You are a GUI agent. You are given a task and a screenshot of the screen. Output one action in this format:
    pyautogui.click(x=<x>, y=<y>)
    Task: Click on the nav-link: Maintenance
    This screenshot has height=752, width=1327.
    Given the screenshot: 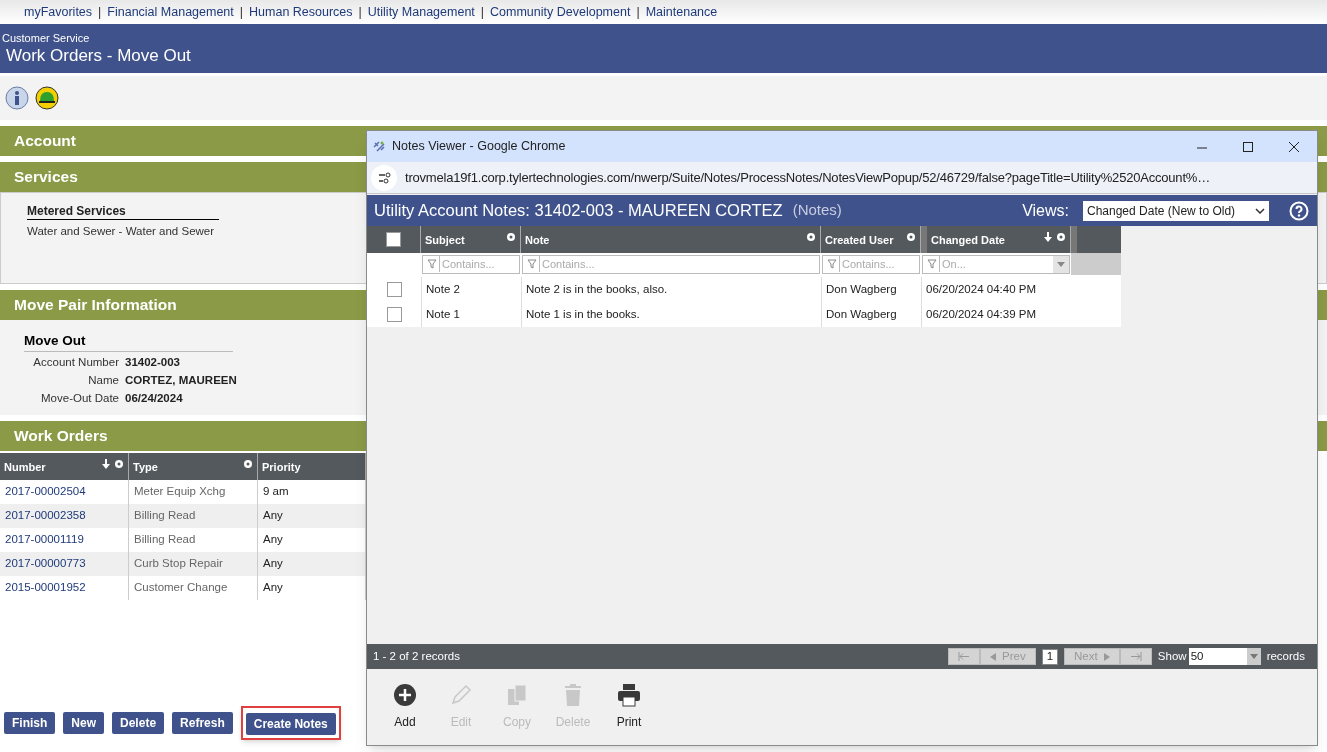 What is the action you would take?
    pyautogui.click(x=681, y=12)
    